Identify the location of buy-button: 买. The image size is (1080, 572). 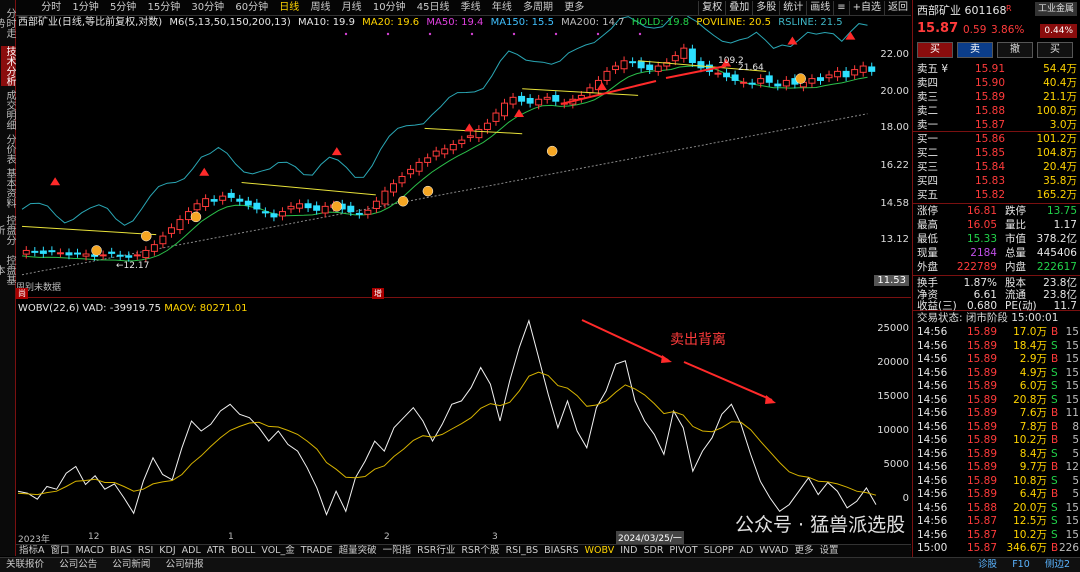
(935, 50).